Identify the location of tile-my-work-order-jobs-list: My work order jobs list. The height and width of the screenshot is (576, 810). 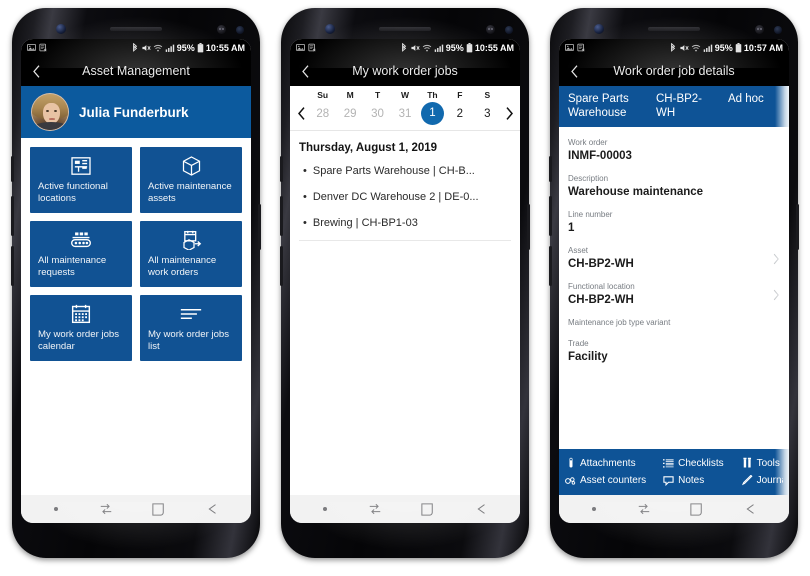
(191, 328).